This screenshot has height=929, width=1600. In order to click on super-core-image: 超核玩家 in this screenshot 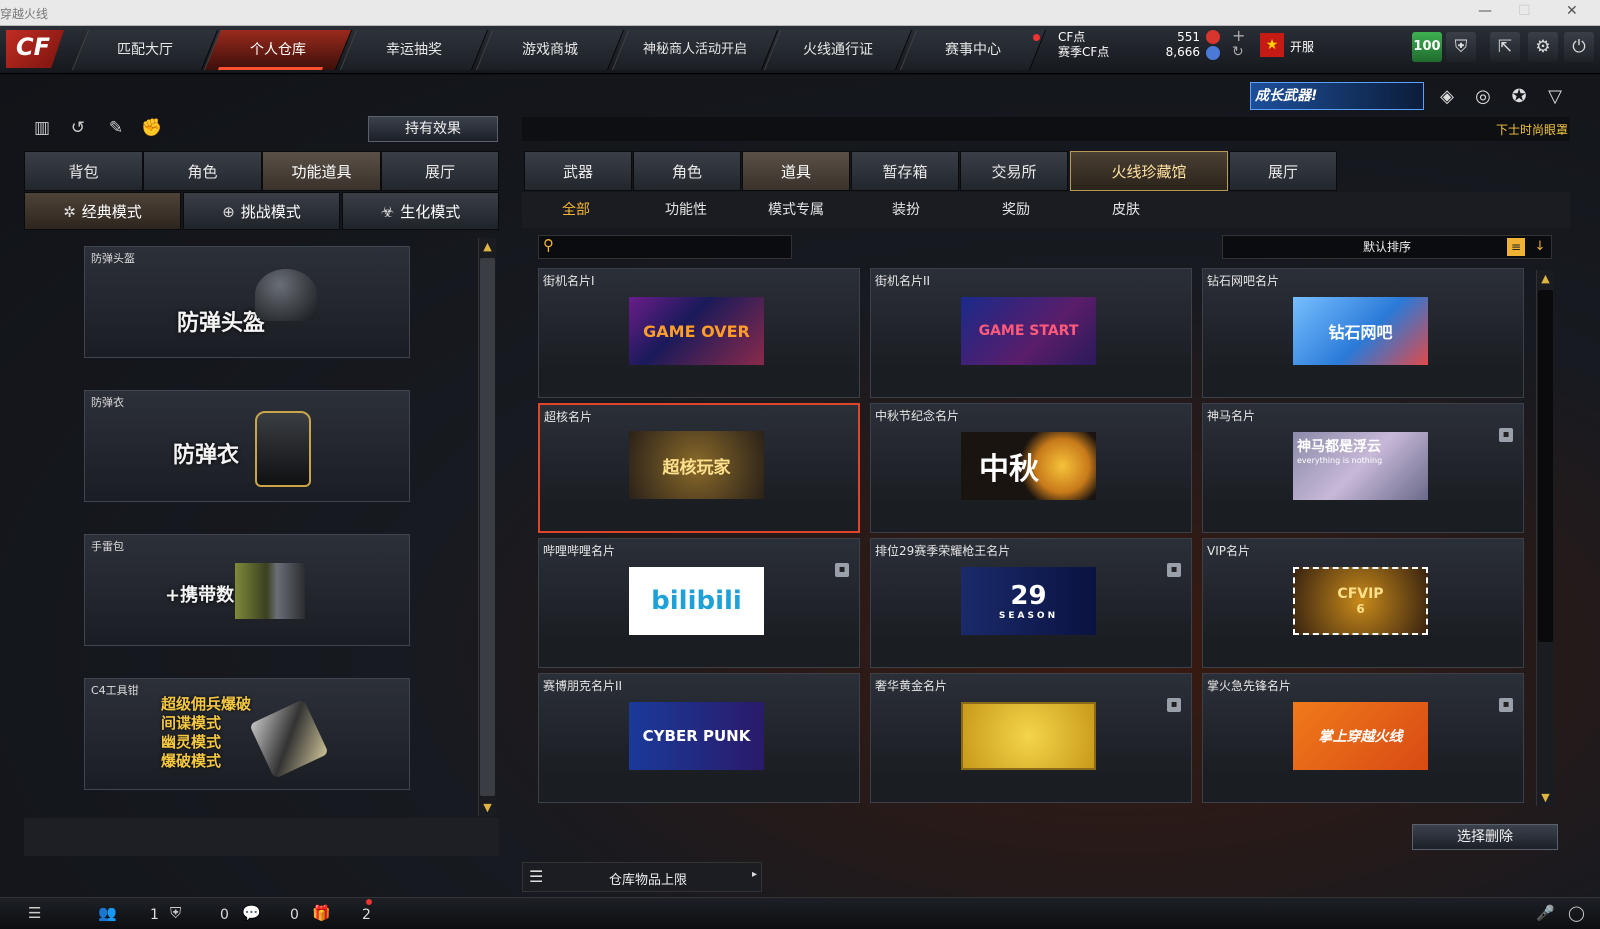, I will do `click(696, 465)`.